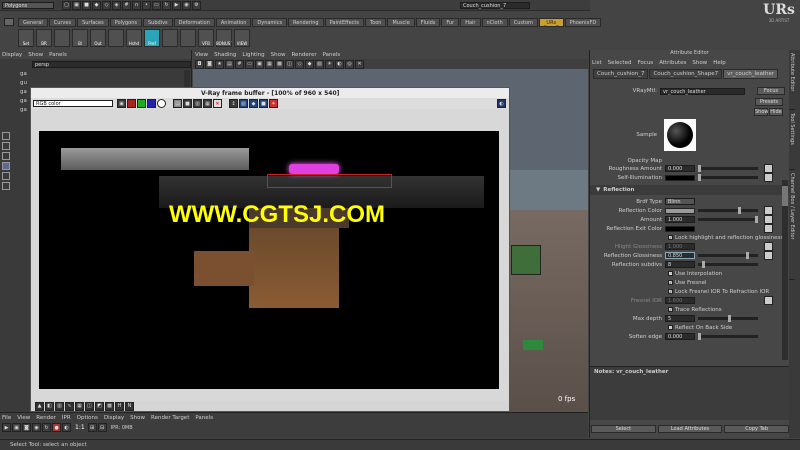 The width and height of the screenshot is (800, 450). What do you see at coordinates (16, 427) in the screenshot?
I see `render-region-icon: ▣` at bounding box center [16, 427].